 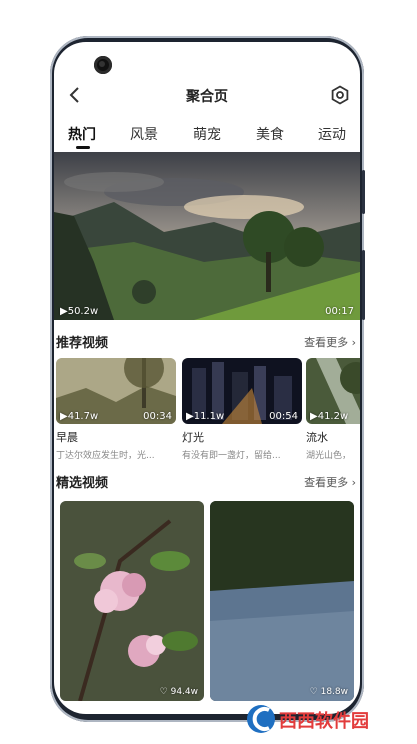 I want to click on volume-button, so click(x=363, y=192).